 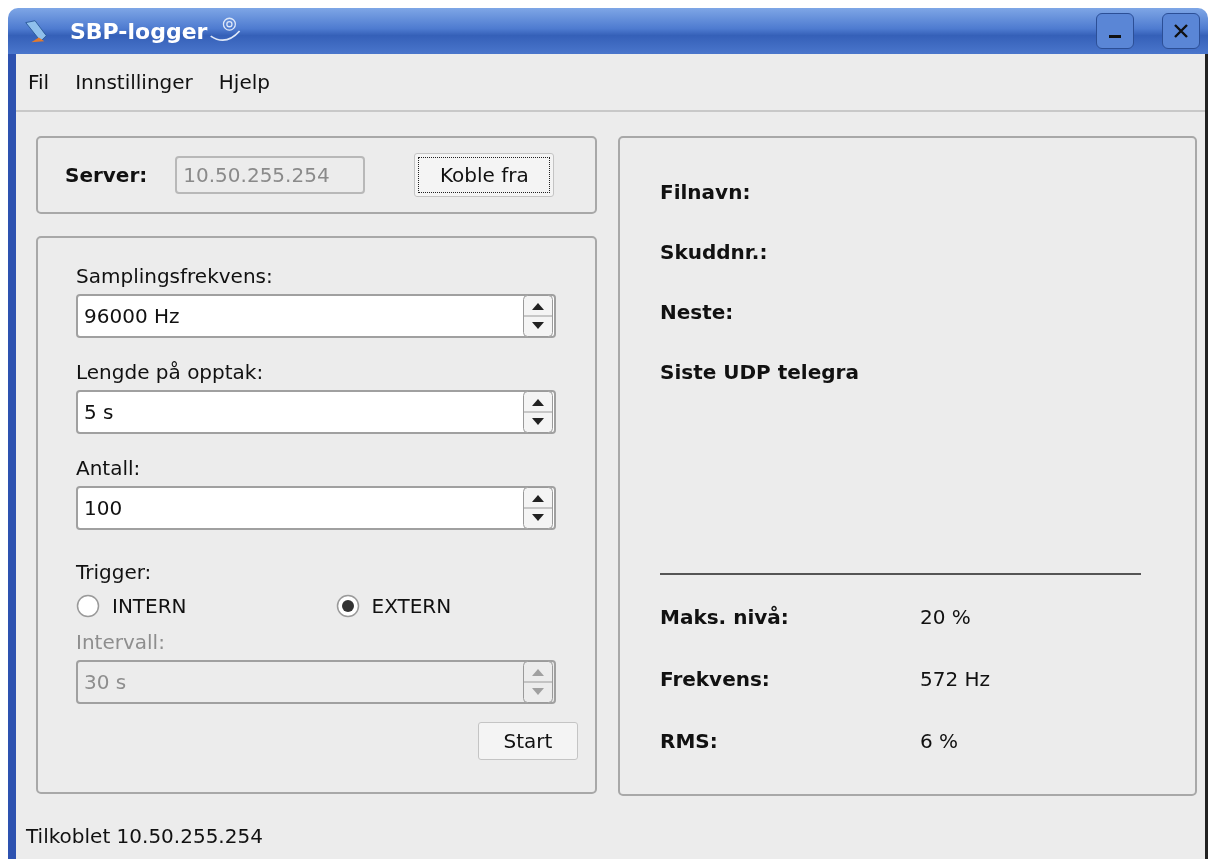 I want to click on stat-value: 20 %, so click(x=946, y=617).